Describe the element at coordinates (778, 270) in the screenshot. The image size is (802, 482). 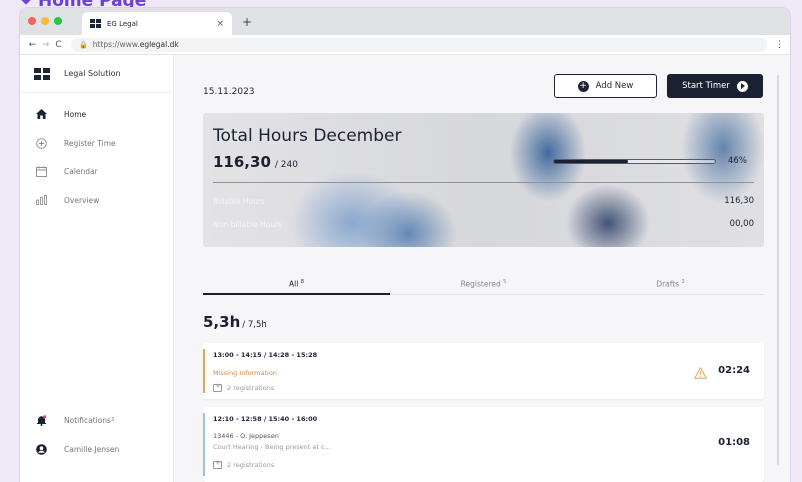
I see `scrollbar` at that location.